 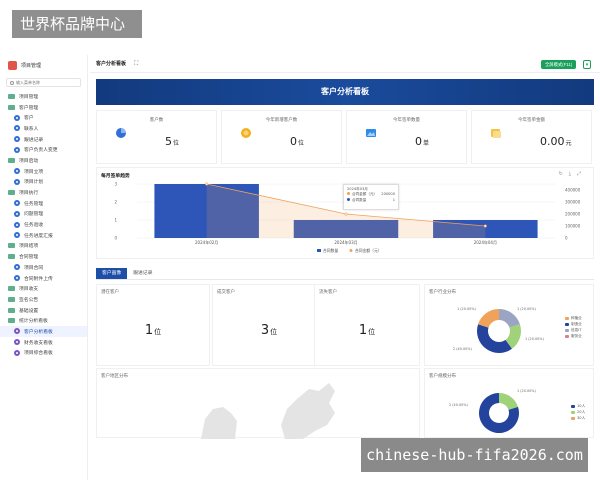 What do you see at coordinates (328, 292) in the screenshot?
I see `mini-label: 流失客户` at bounding box center [328, 292].